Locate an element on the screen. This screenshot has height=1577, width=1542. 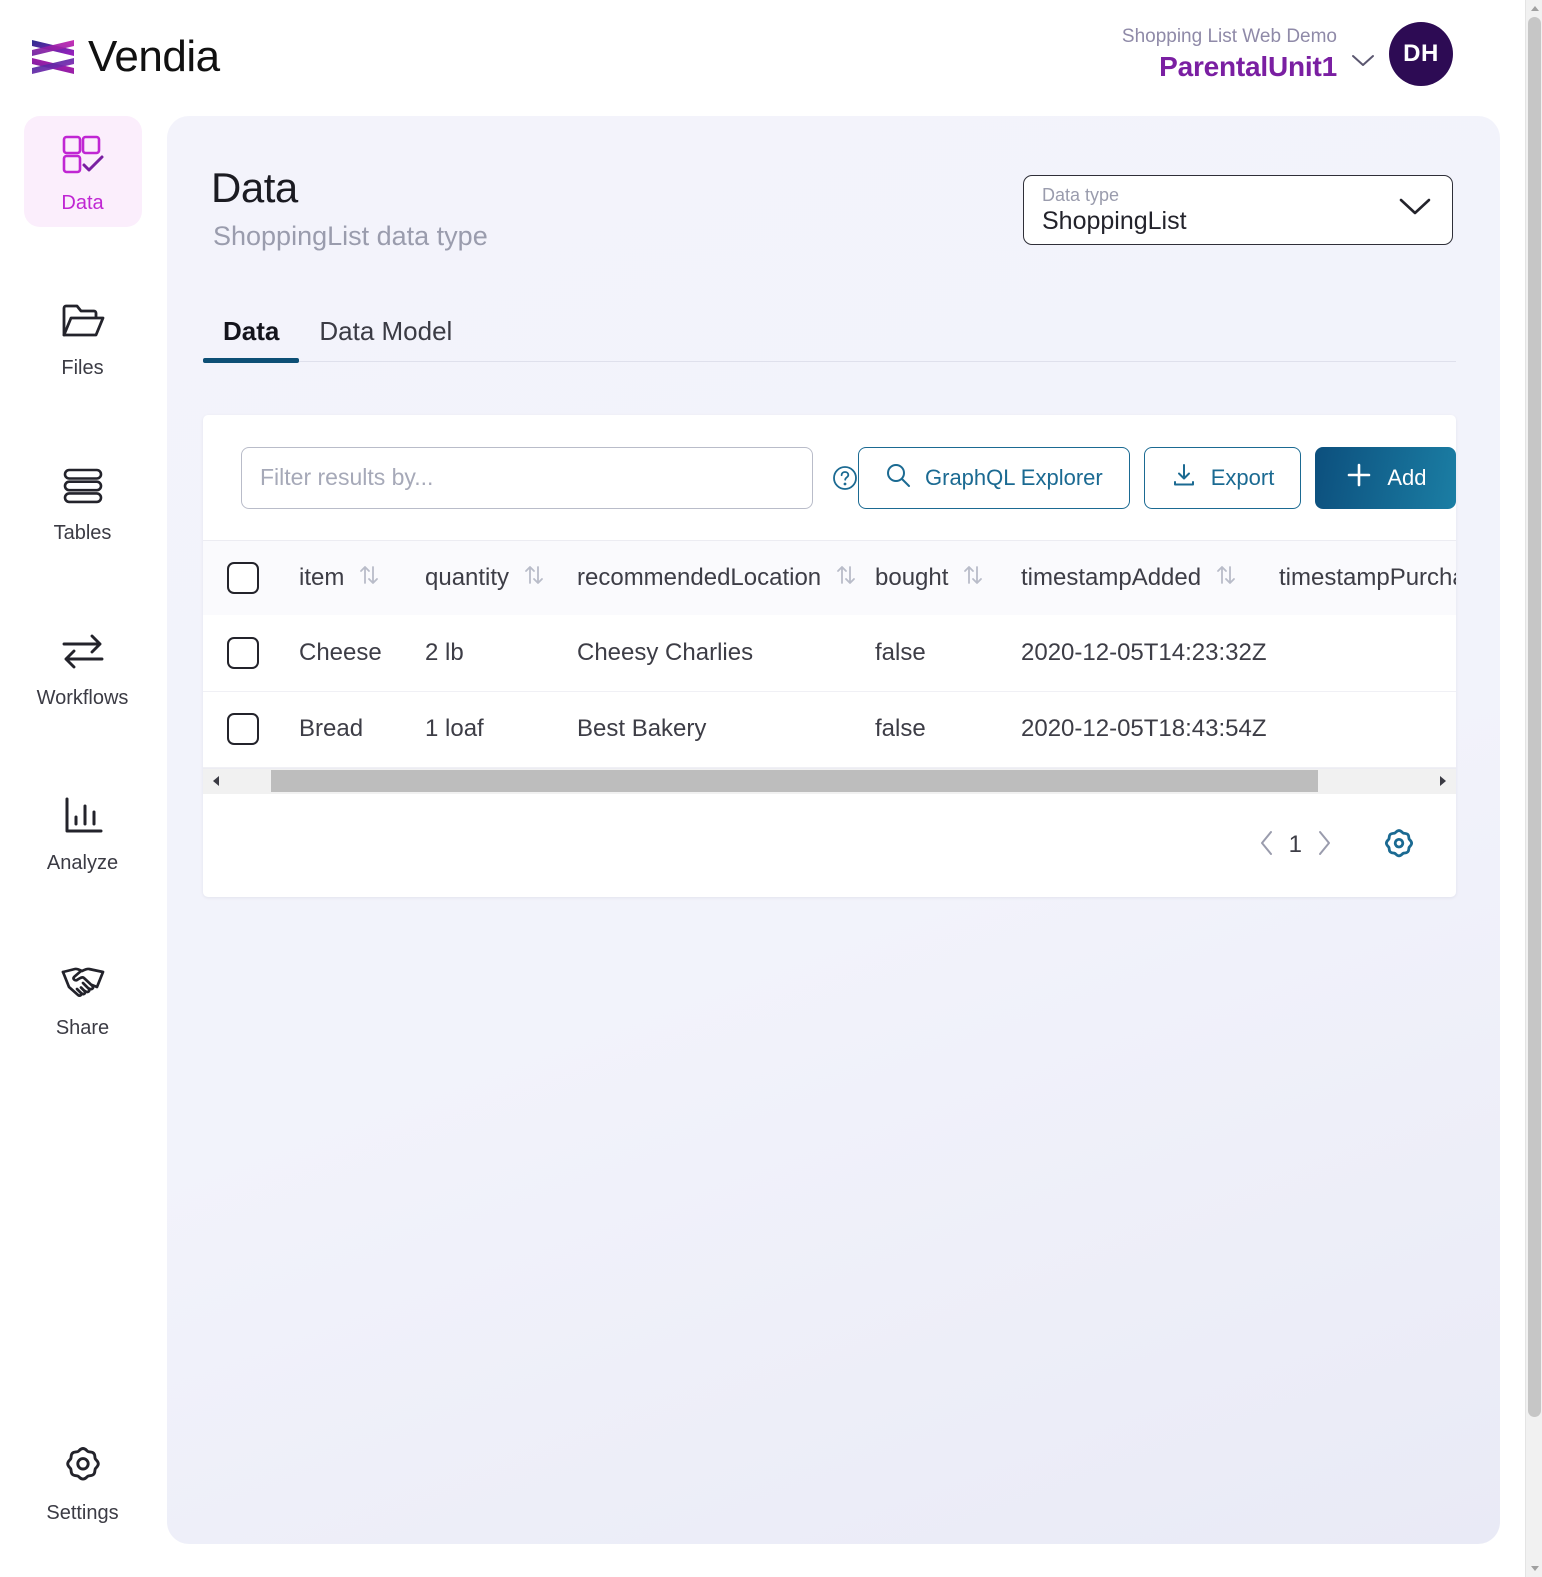
brand-name: Vendia is located at coordinates (154, 56).